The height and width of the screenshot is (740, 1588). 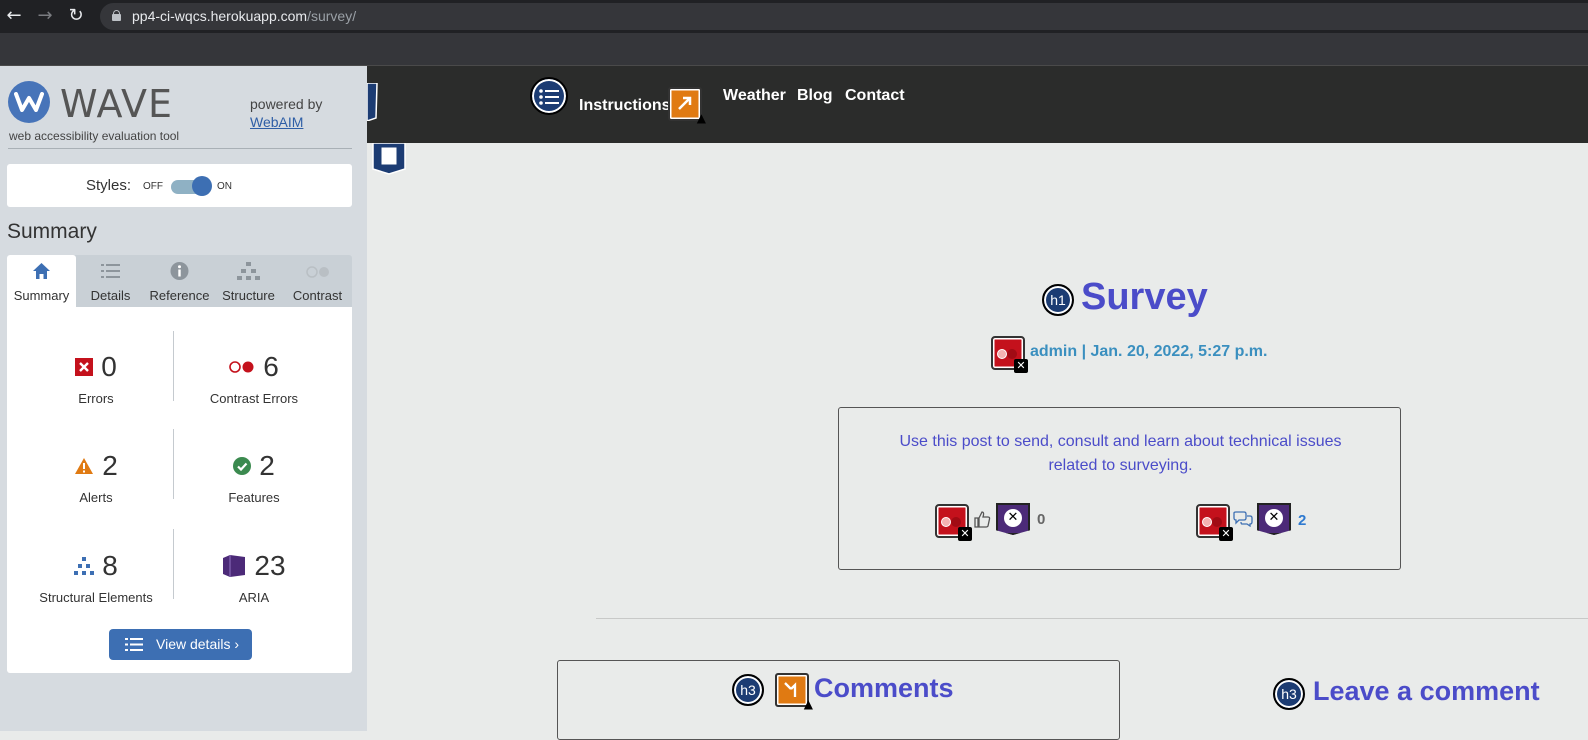 What do you see at coordinates (41, 281) in the screenshot?
I see `tab-summary: Summary` at bounding box center [41, 281].